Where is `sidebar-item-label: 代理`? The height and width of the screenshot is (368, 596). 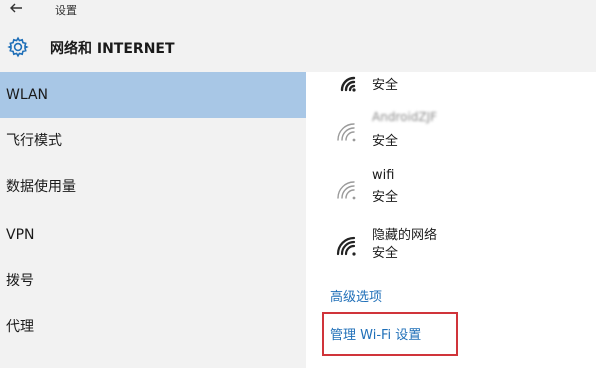
sidebar-item-label: 代理 is located at coordinates (20, 327).